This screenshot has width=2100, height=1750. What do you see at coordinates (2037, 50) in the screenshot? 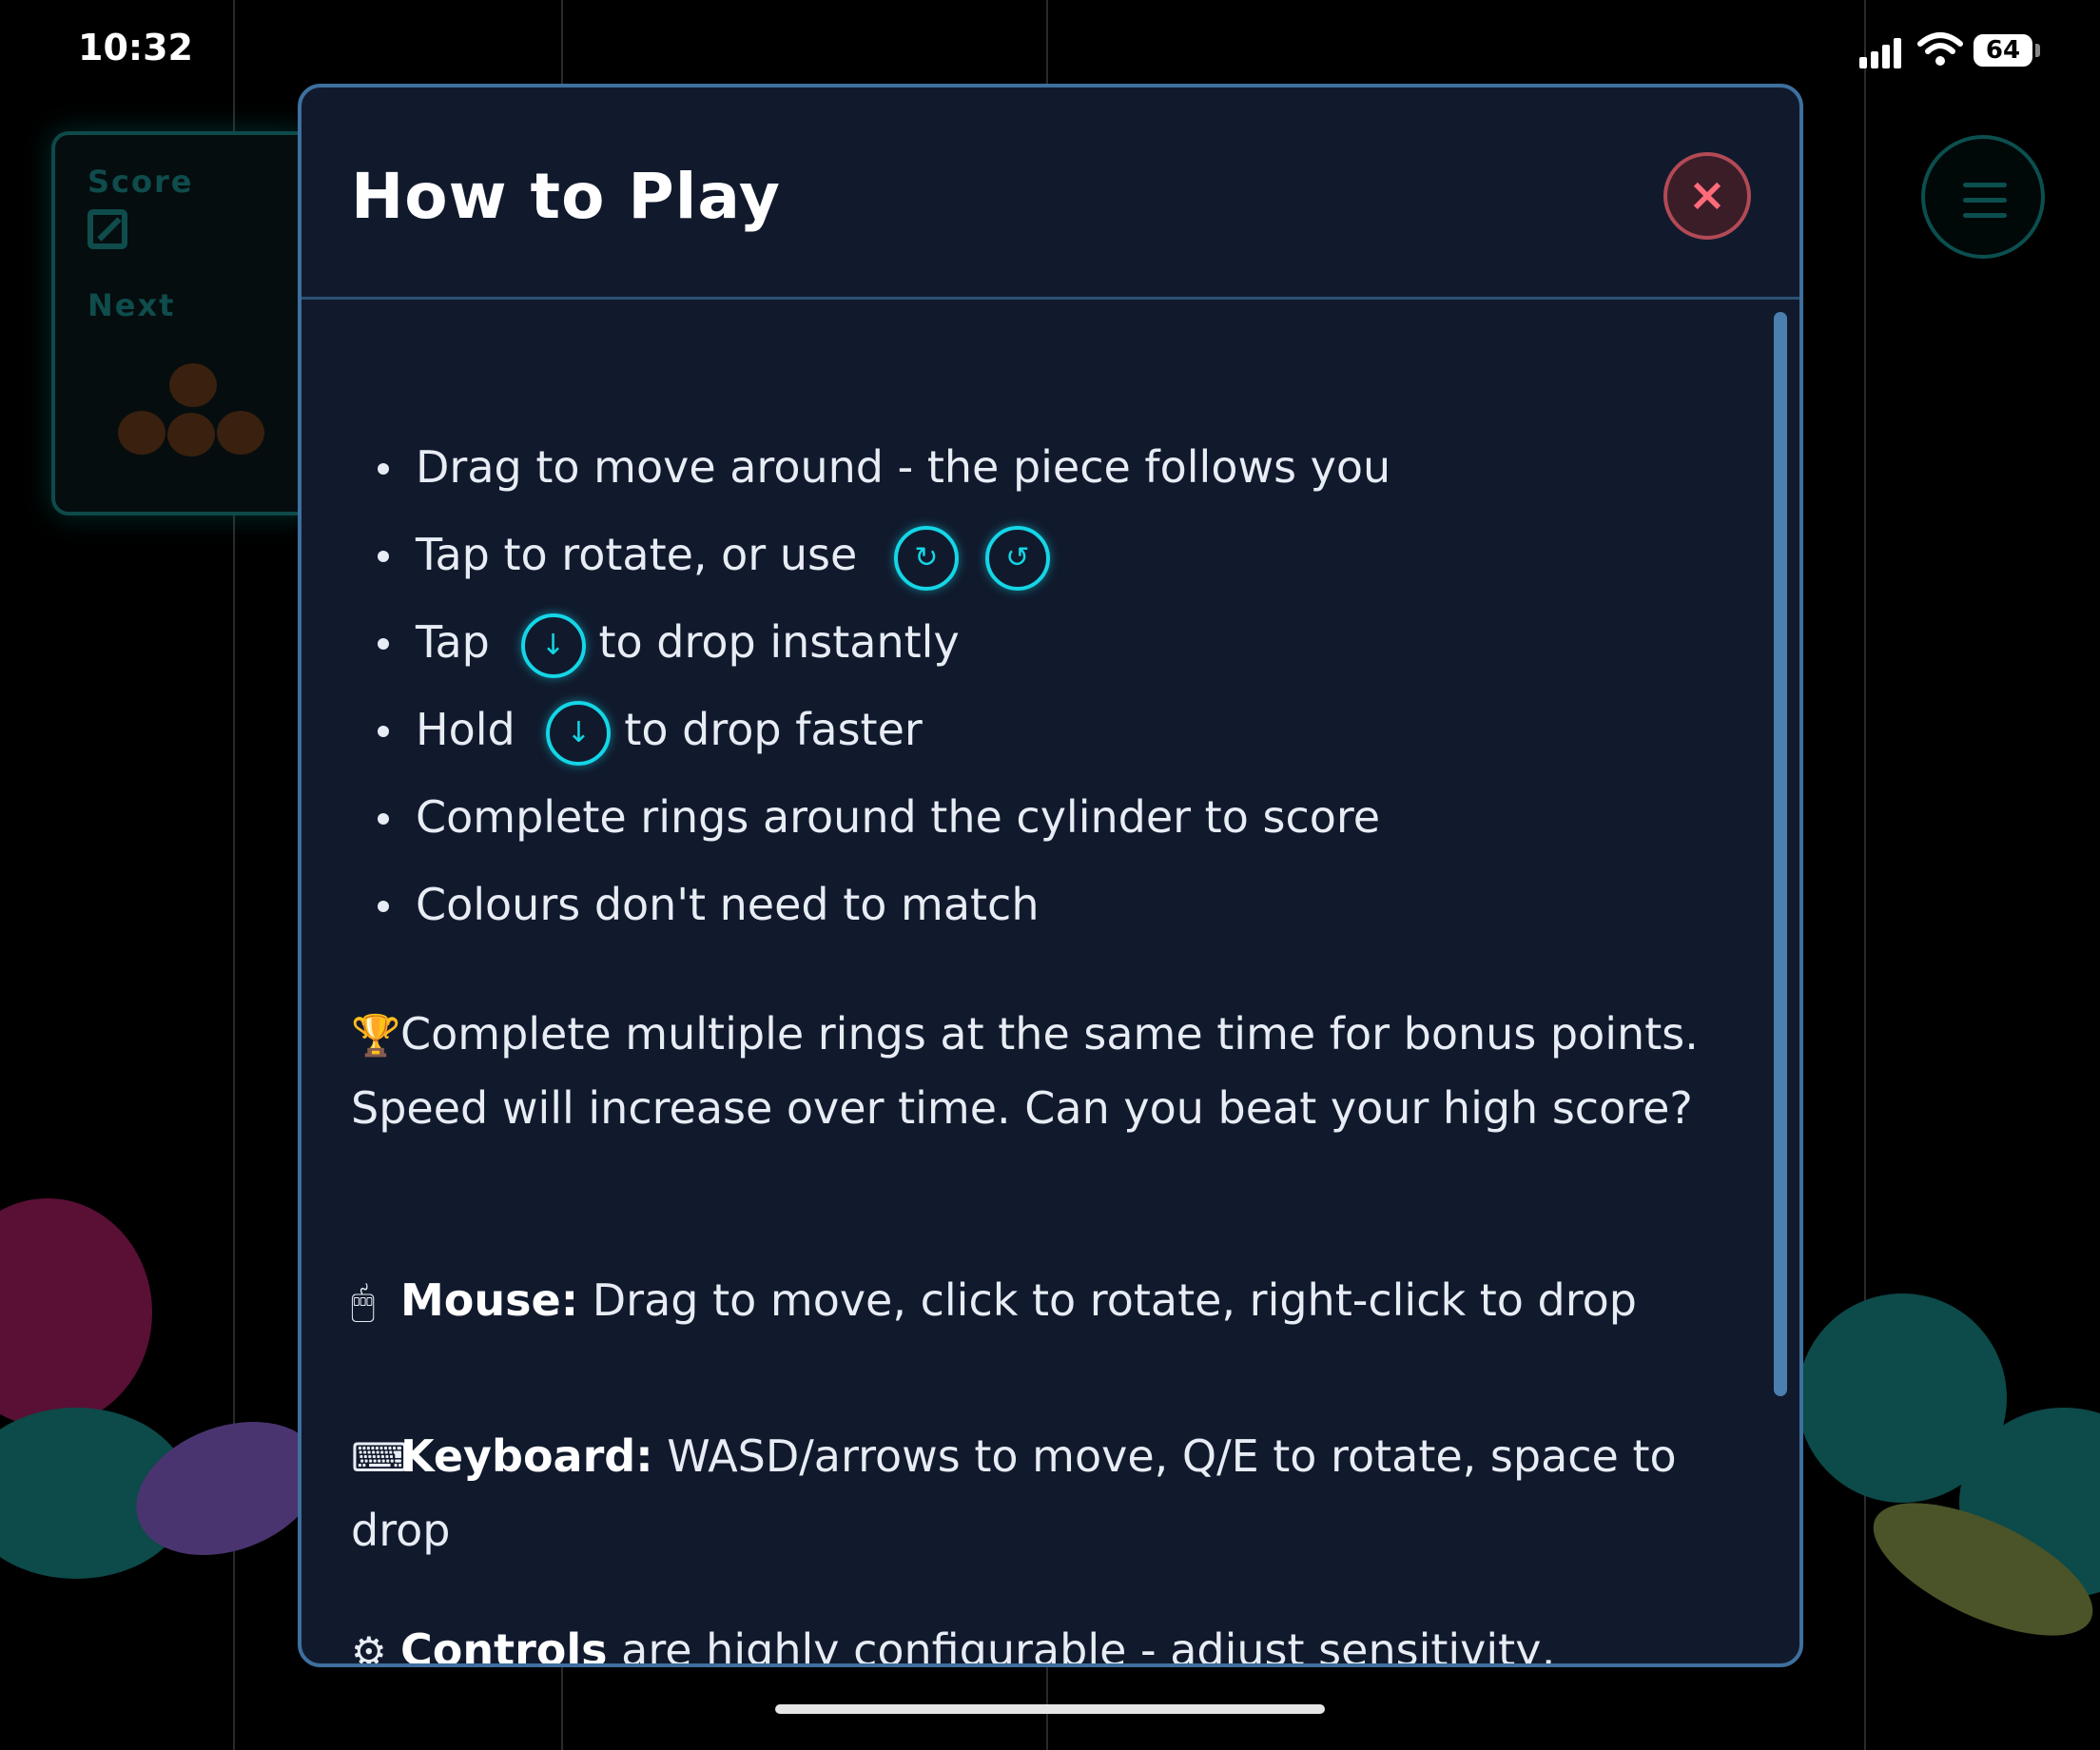
I see `battery-tip` at bounding box center [2037, 50].